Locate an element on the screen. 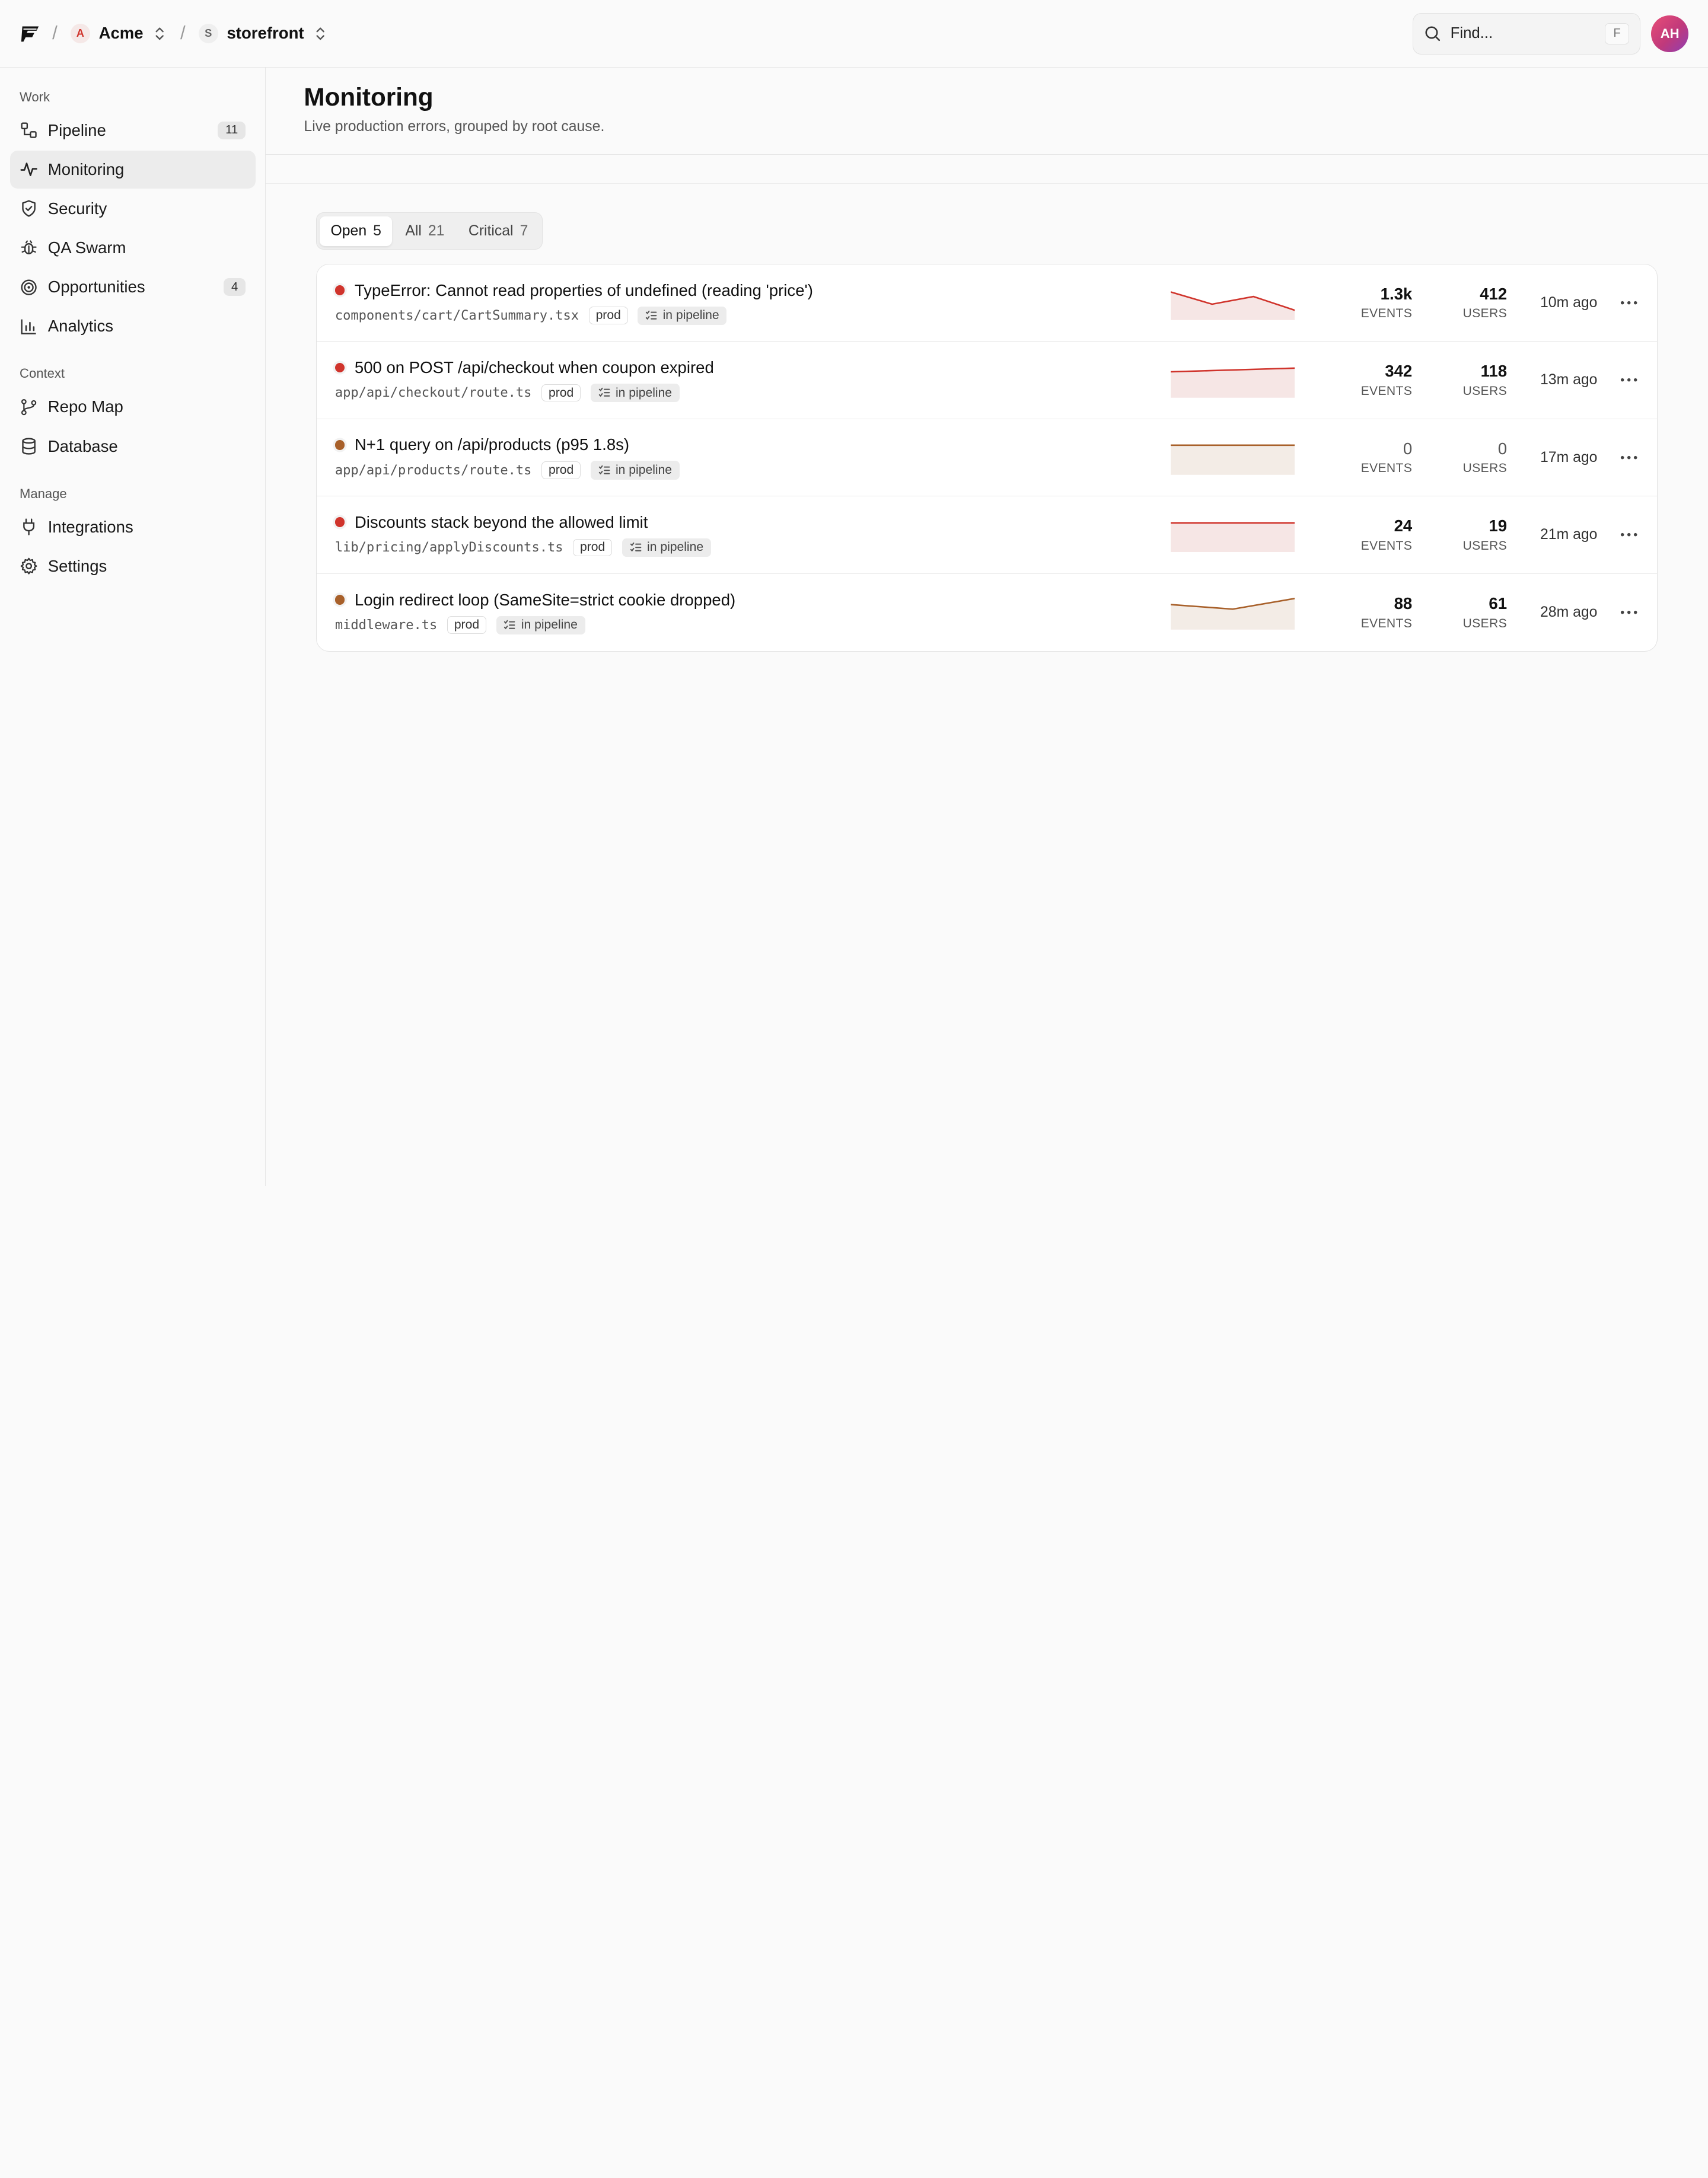  events-stat: 342 EVENTS is located at coordinates (1374, 380).